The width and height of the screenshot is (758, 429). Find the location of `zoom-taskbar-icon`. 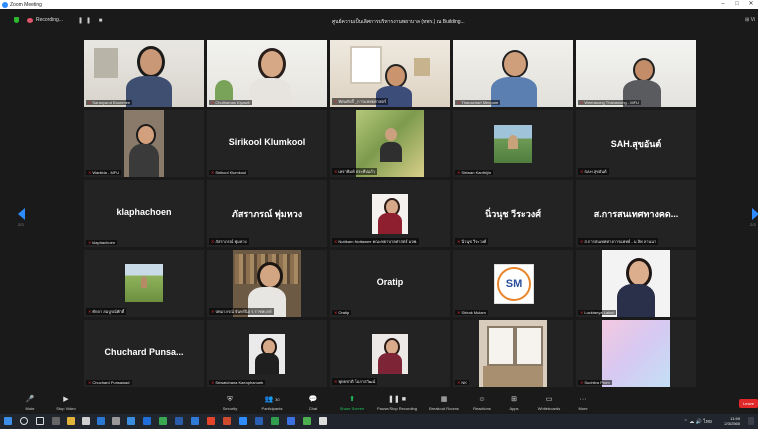

zoom-taskbar-icon is located at coordinates (243, 421).